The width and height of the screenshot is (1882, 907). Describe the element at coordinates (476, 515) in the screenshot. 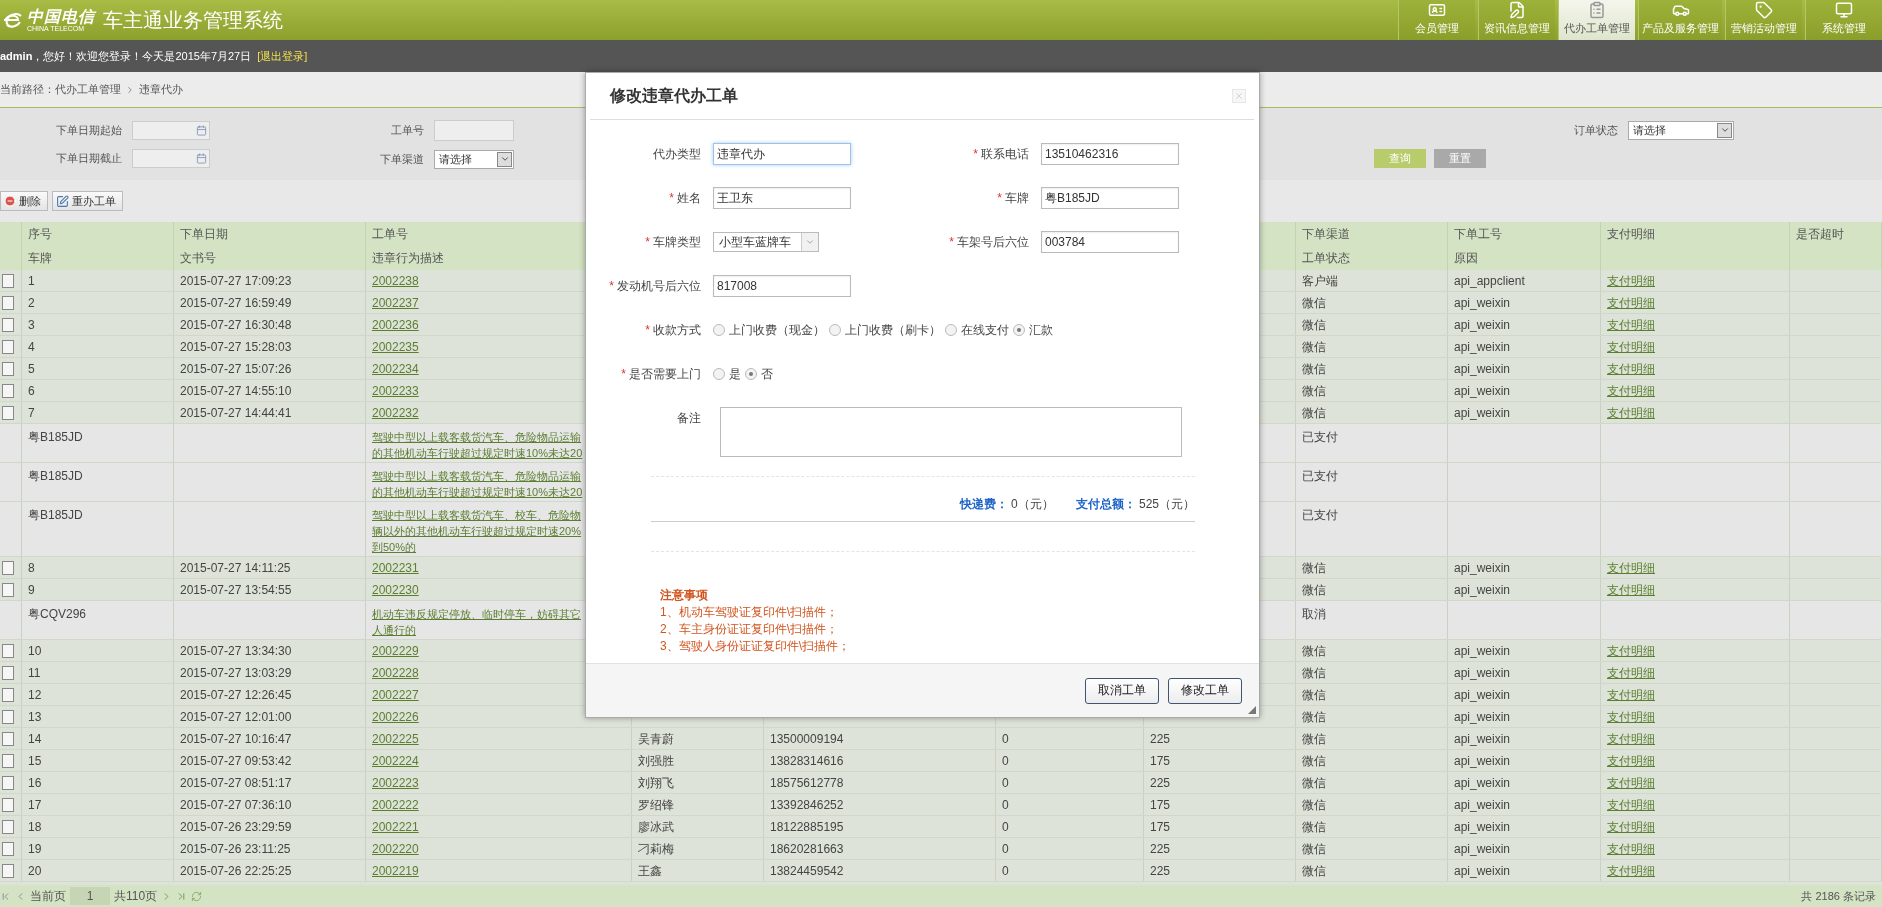

I see `violation-description-link: 驾驶中型以上载客载货汽车、校车、危险物` at that location.